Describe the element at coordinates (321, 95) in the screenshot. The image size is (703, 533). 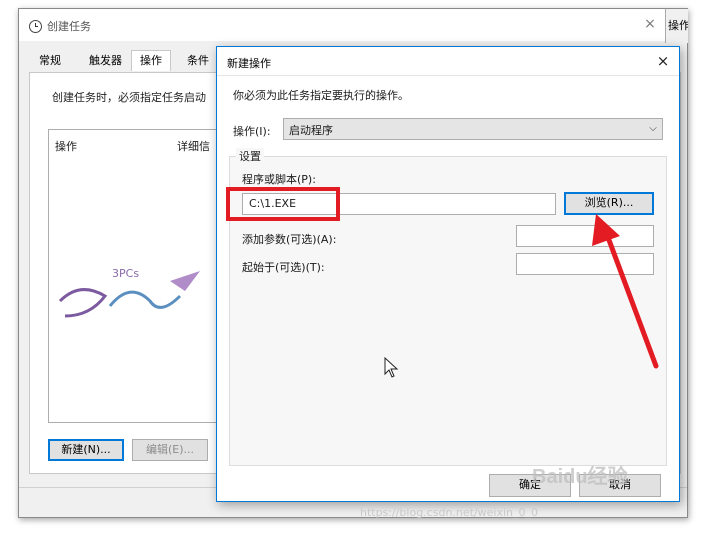
I see `dialog-instruction: 你必须为此任务指定要执行的操作。` at that location.